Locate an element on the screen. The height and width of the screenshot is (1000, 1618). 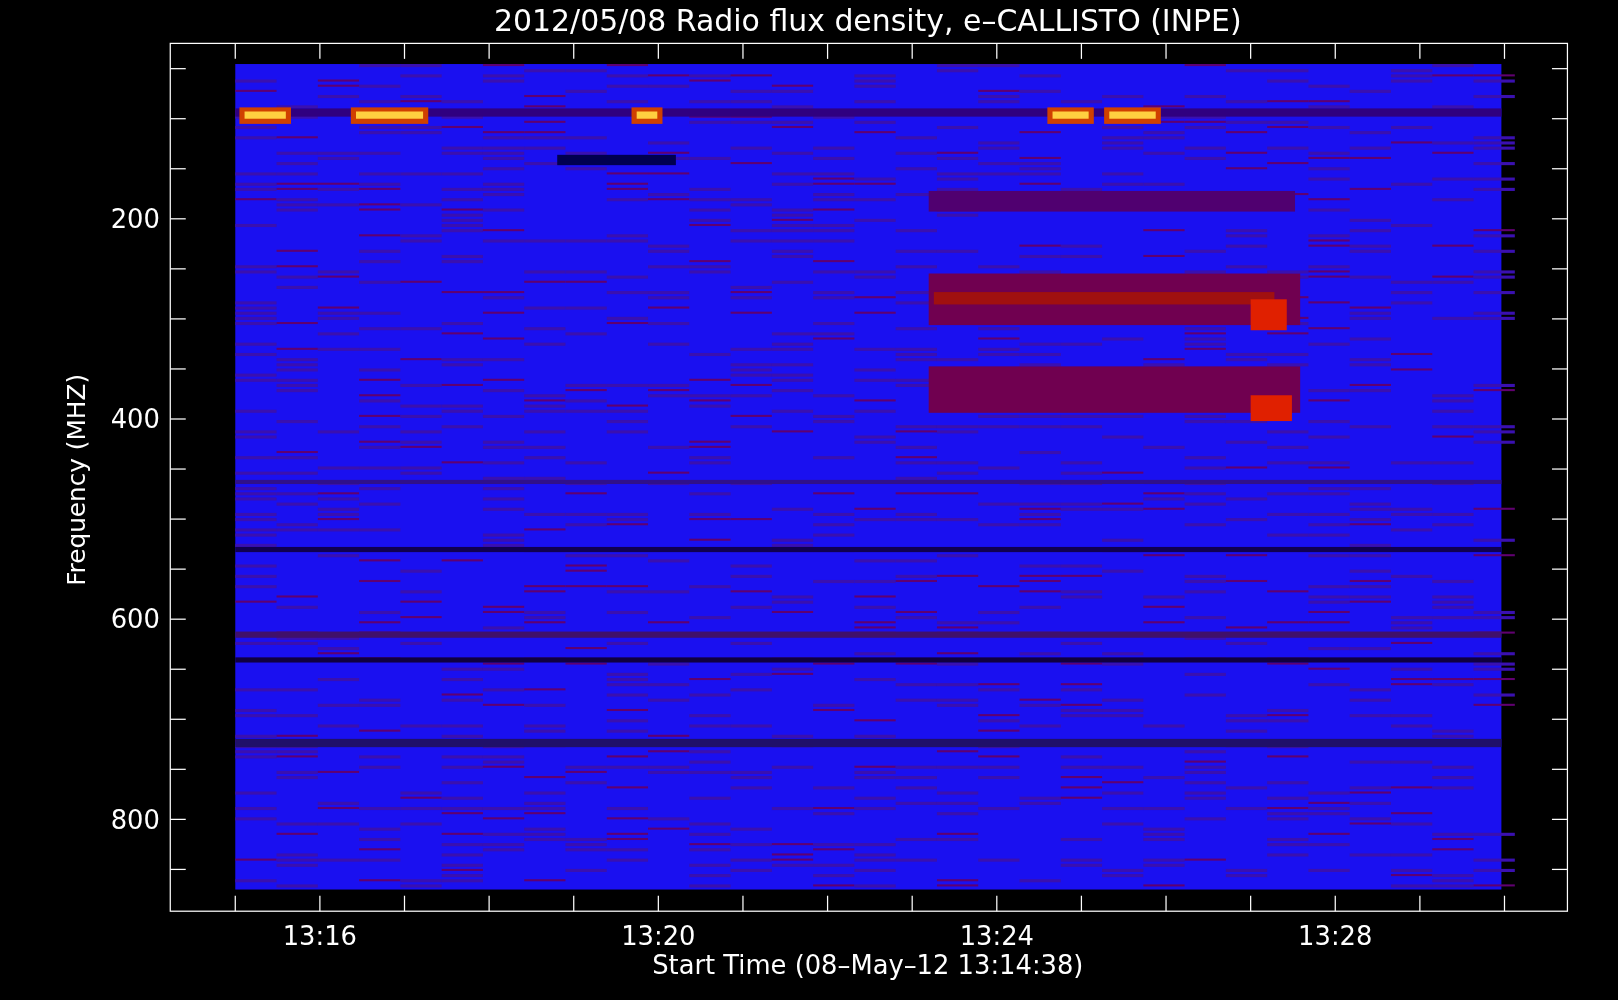
y-axis-label: Frequency (MHZ) is located at coordinates (76, 479).